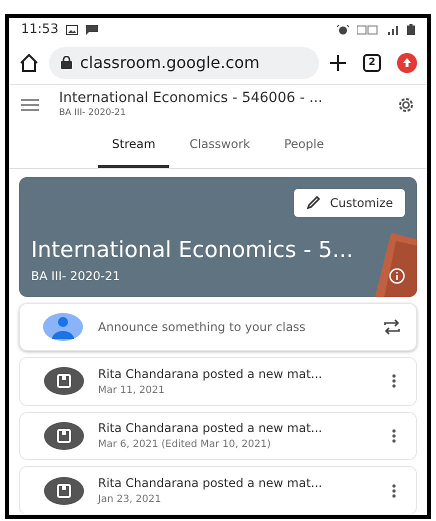  I want to click on post-card: Rita Chandarana posted a new mat... Mar 11, 2021, so click(218, 381).